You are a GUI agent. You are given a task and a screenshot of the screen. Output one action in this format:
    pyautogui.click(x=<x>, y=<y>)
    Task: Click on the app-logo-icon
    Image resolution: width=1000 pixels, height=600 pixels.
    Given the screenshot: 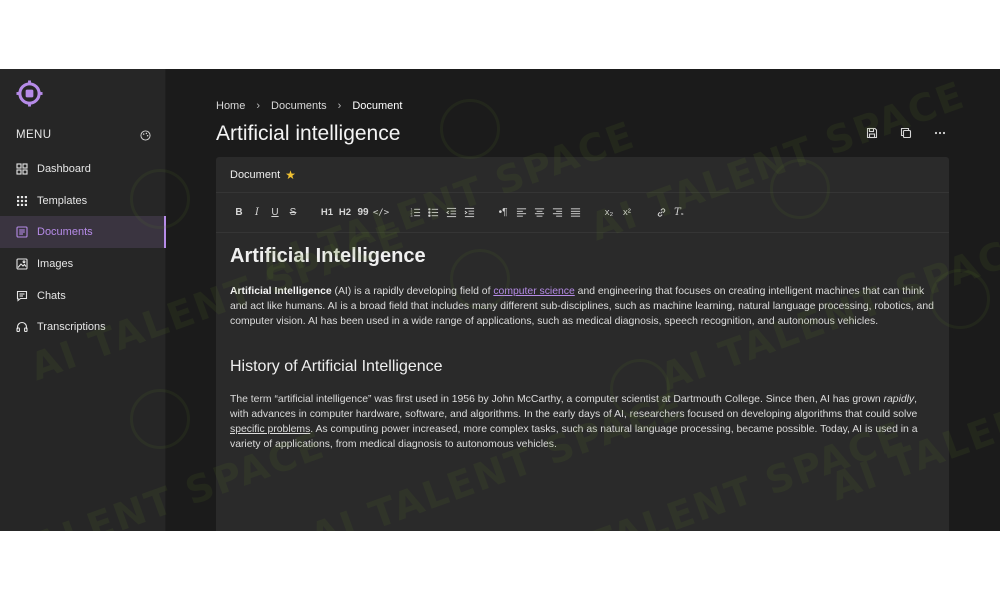 What is the action you would take?
    pyautogui.click(x=29, y=93)
    